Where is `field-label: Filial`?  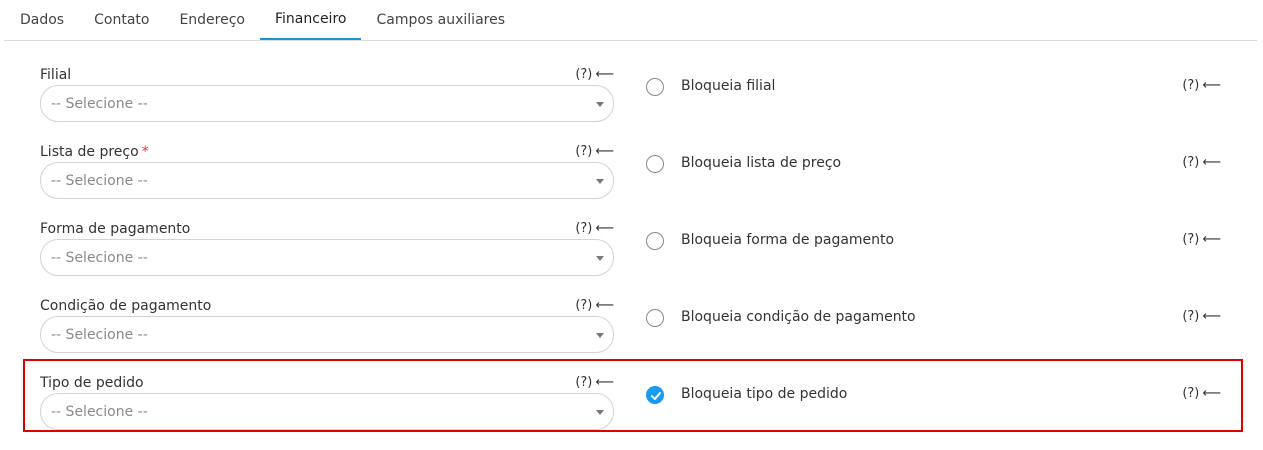 field-label: Filial is located at coordinates (56, 75).